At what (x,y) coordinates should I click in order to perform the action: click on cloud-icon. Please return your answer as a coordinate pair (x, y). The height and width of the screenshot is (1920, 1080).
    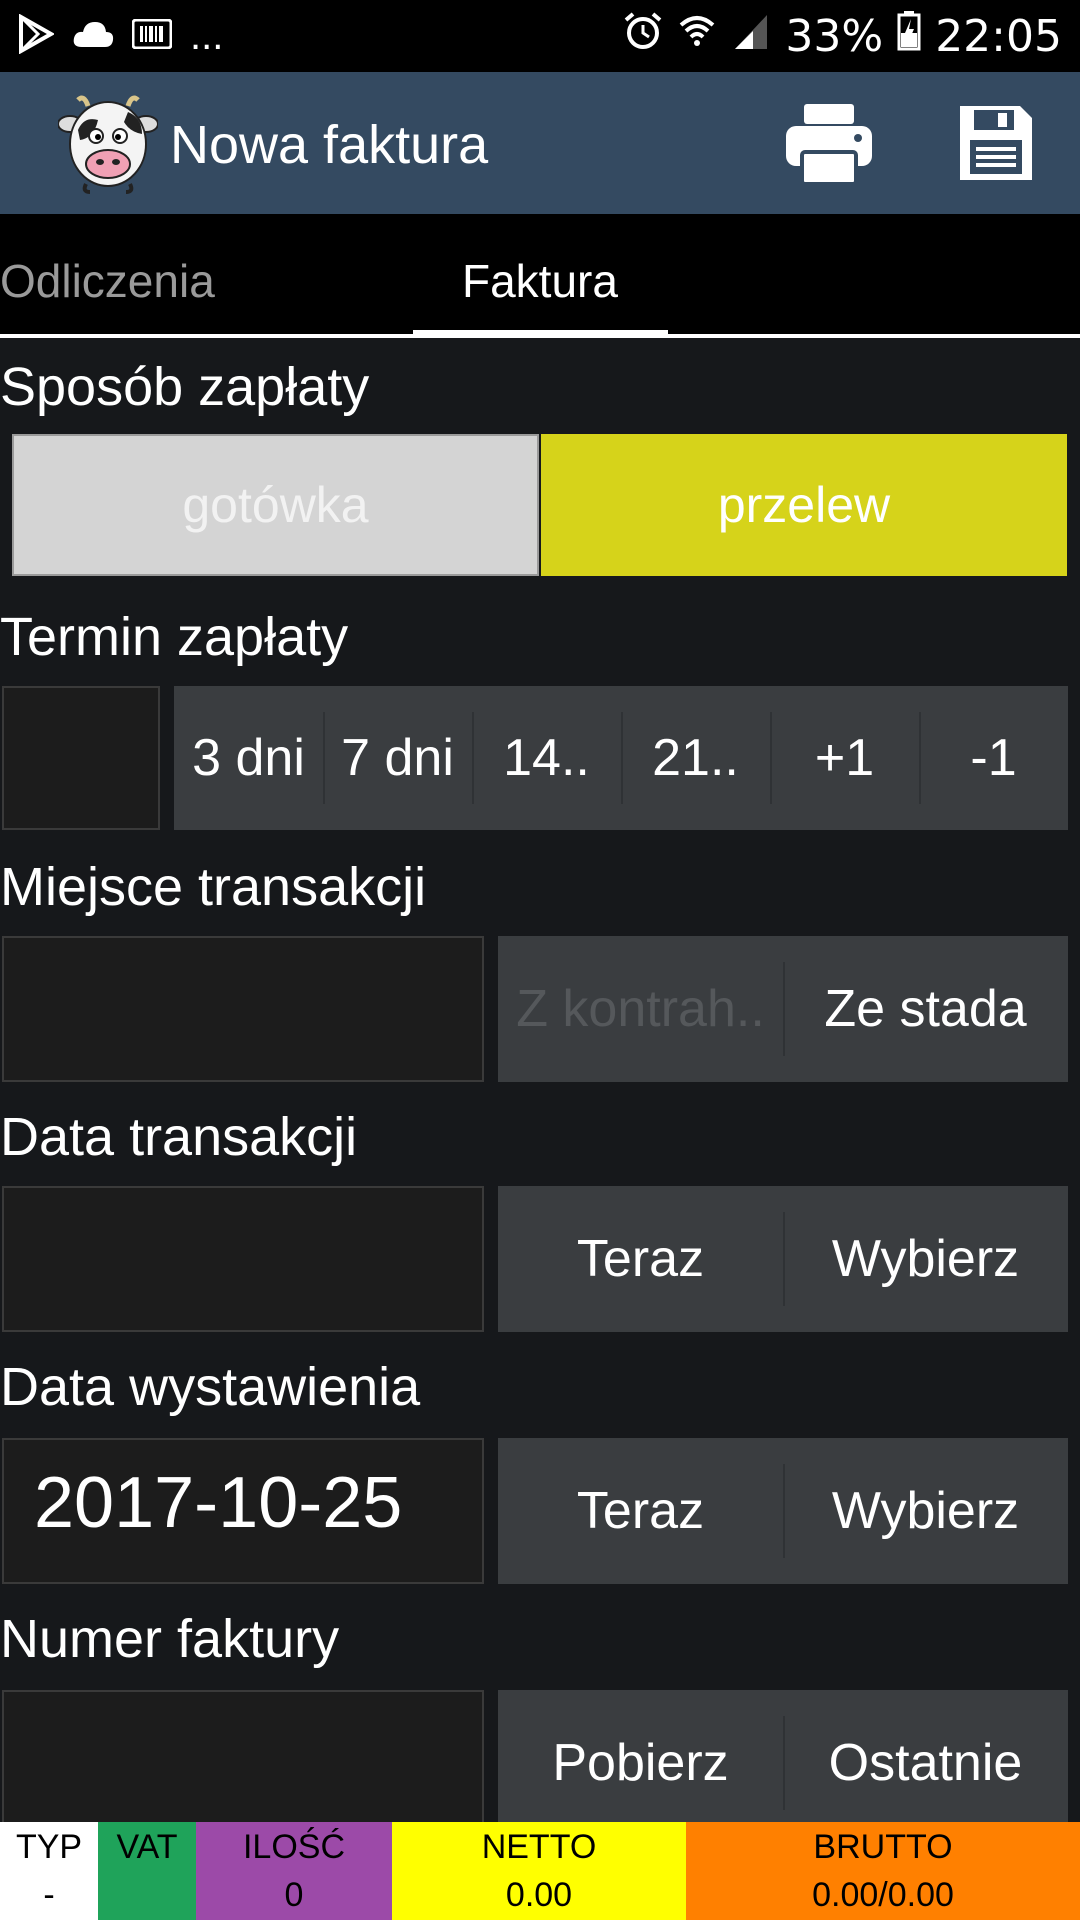
    Looking at the image, I should click on (93, 36).